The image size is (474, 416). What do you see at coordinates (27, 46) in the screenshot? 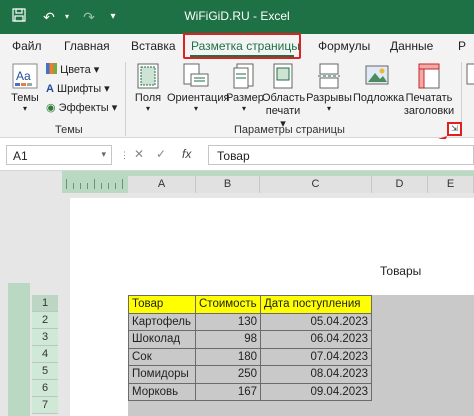
I see `tab-file: Файл` at bounding box center [27, 46].